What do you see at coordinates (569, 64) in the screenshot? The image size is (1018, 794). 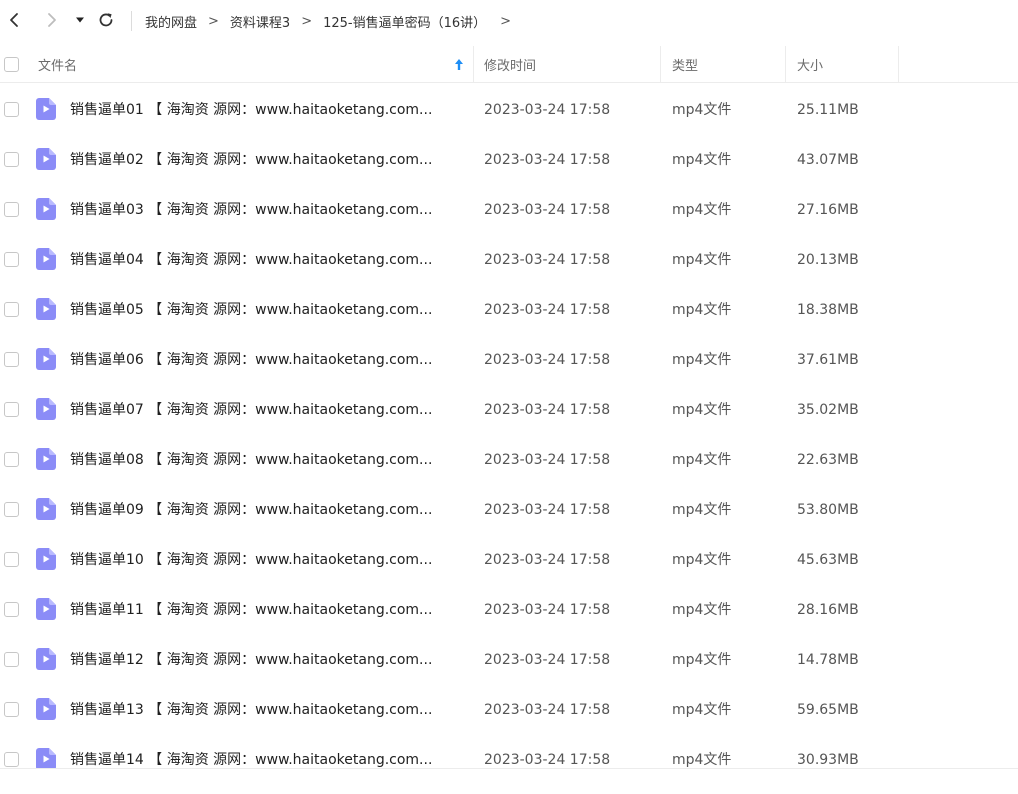 I see `column-header-modified: 修改时间` at bounding box center [569, 64].